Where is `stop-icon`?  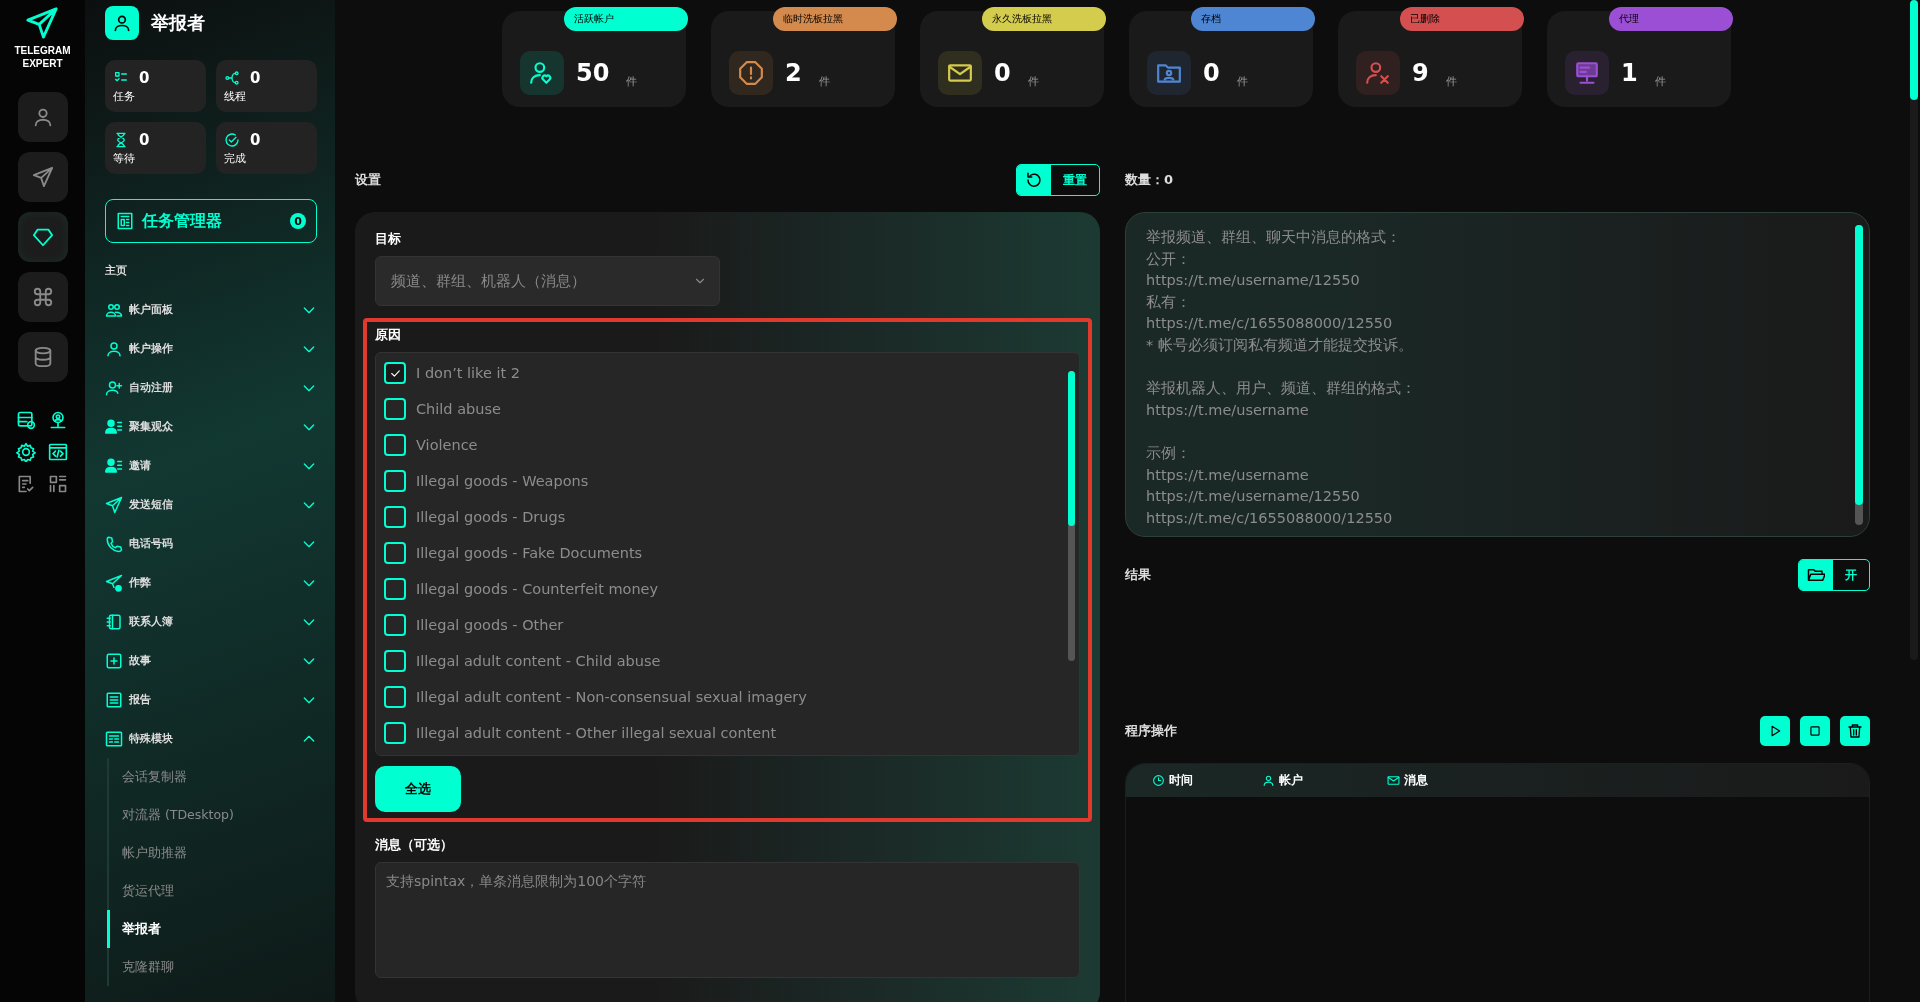 stop-icon is located at coordinates (1815, 731).